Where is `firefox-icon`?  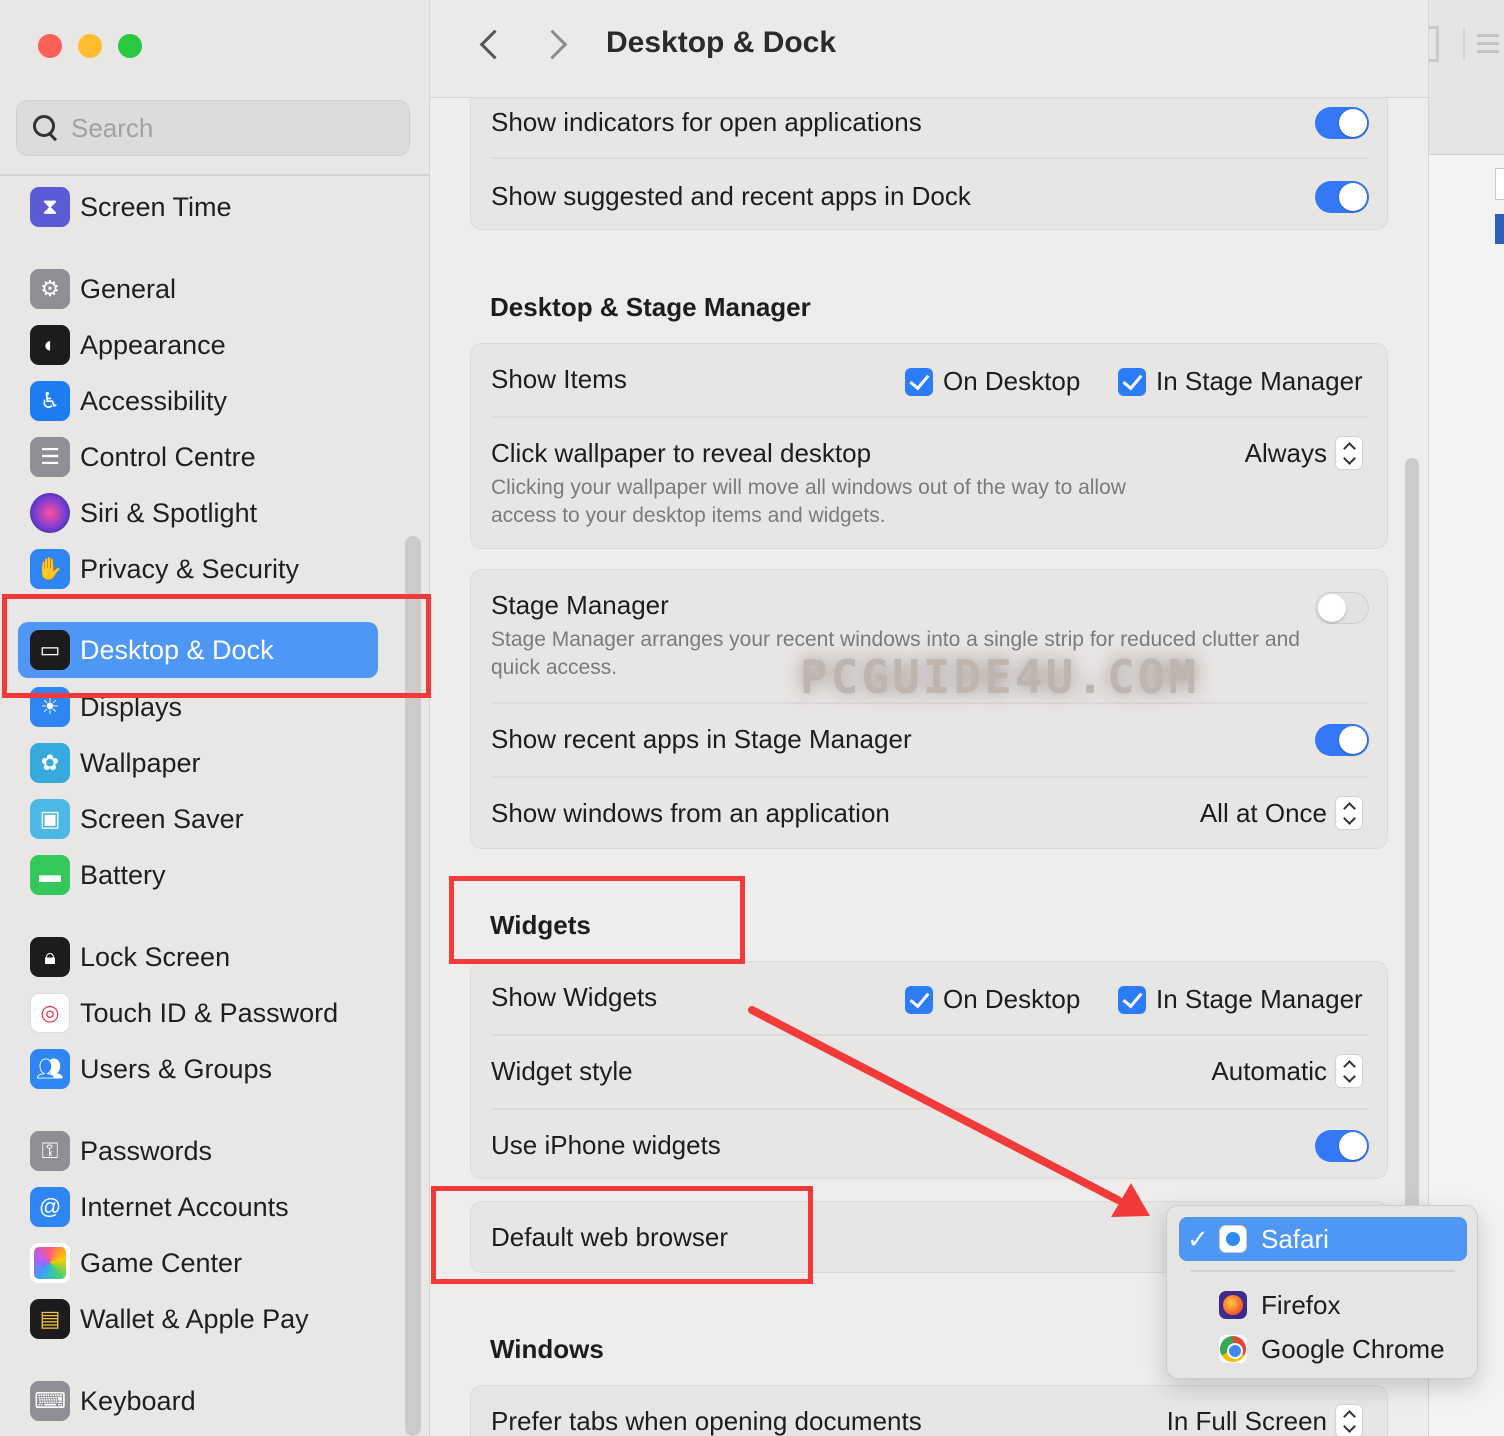
firefox-icon is located at coordinates (1233, 1305).